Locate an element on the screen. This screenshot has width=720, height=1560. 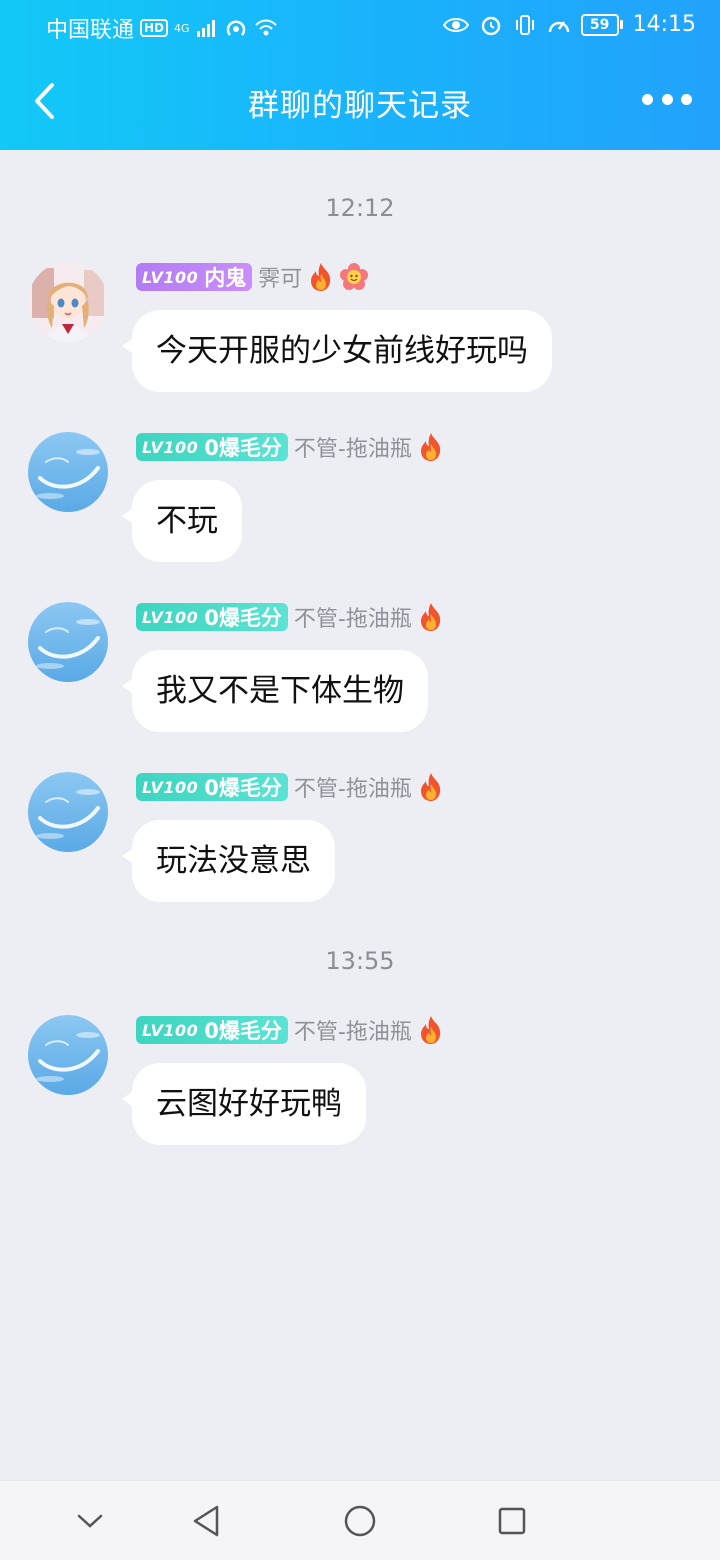
timestamp: 13:55 is located at coordinates (360, 961).